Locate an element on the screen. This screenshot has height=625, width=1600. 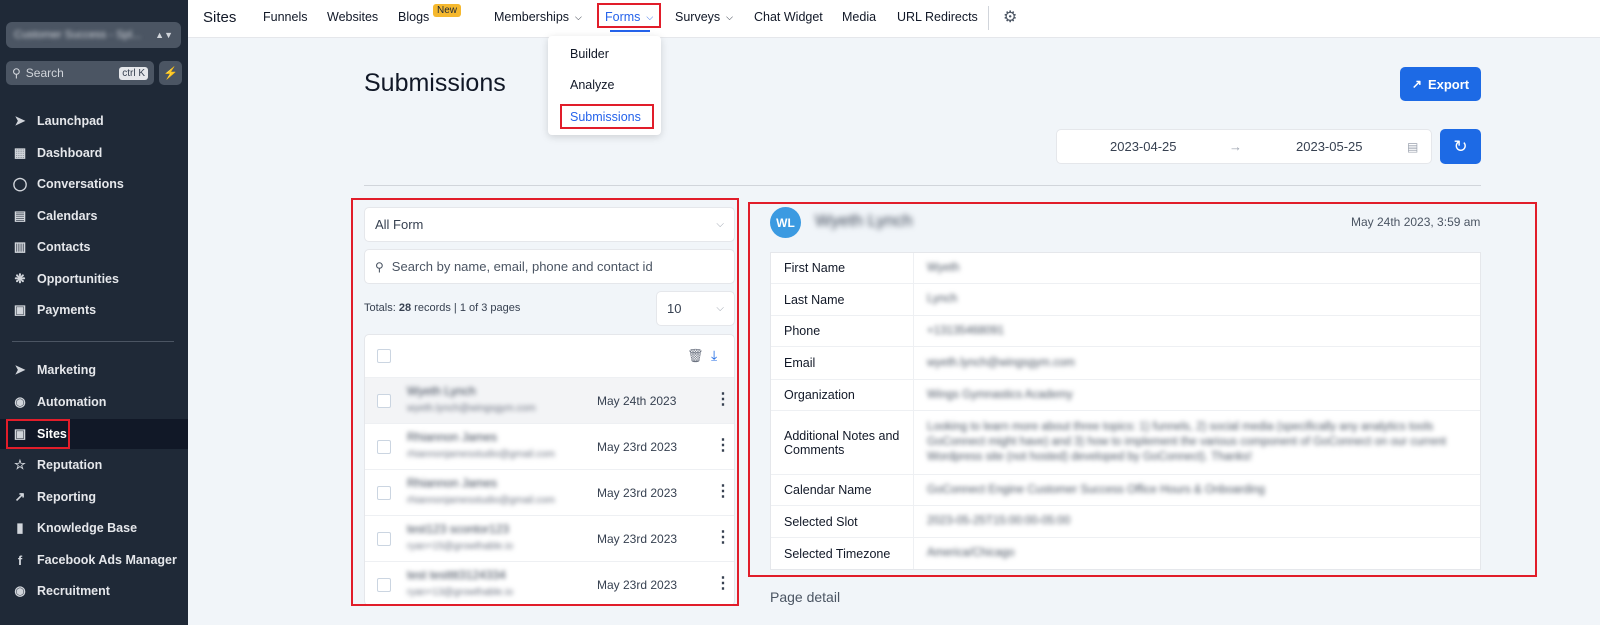
lightning-icon: ⚡ is located at coordinates (170, 73).